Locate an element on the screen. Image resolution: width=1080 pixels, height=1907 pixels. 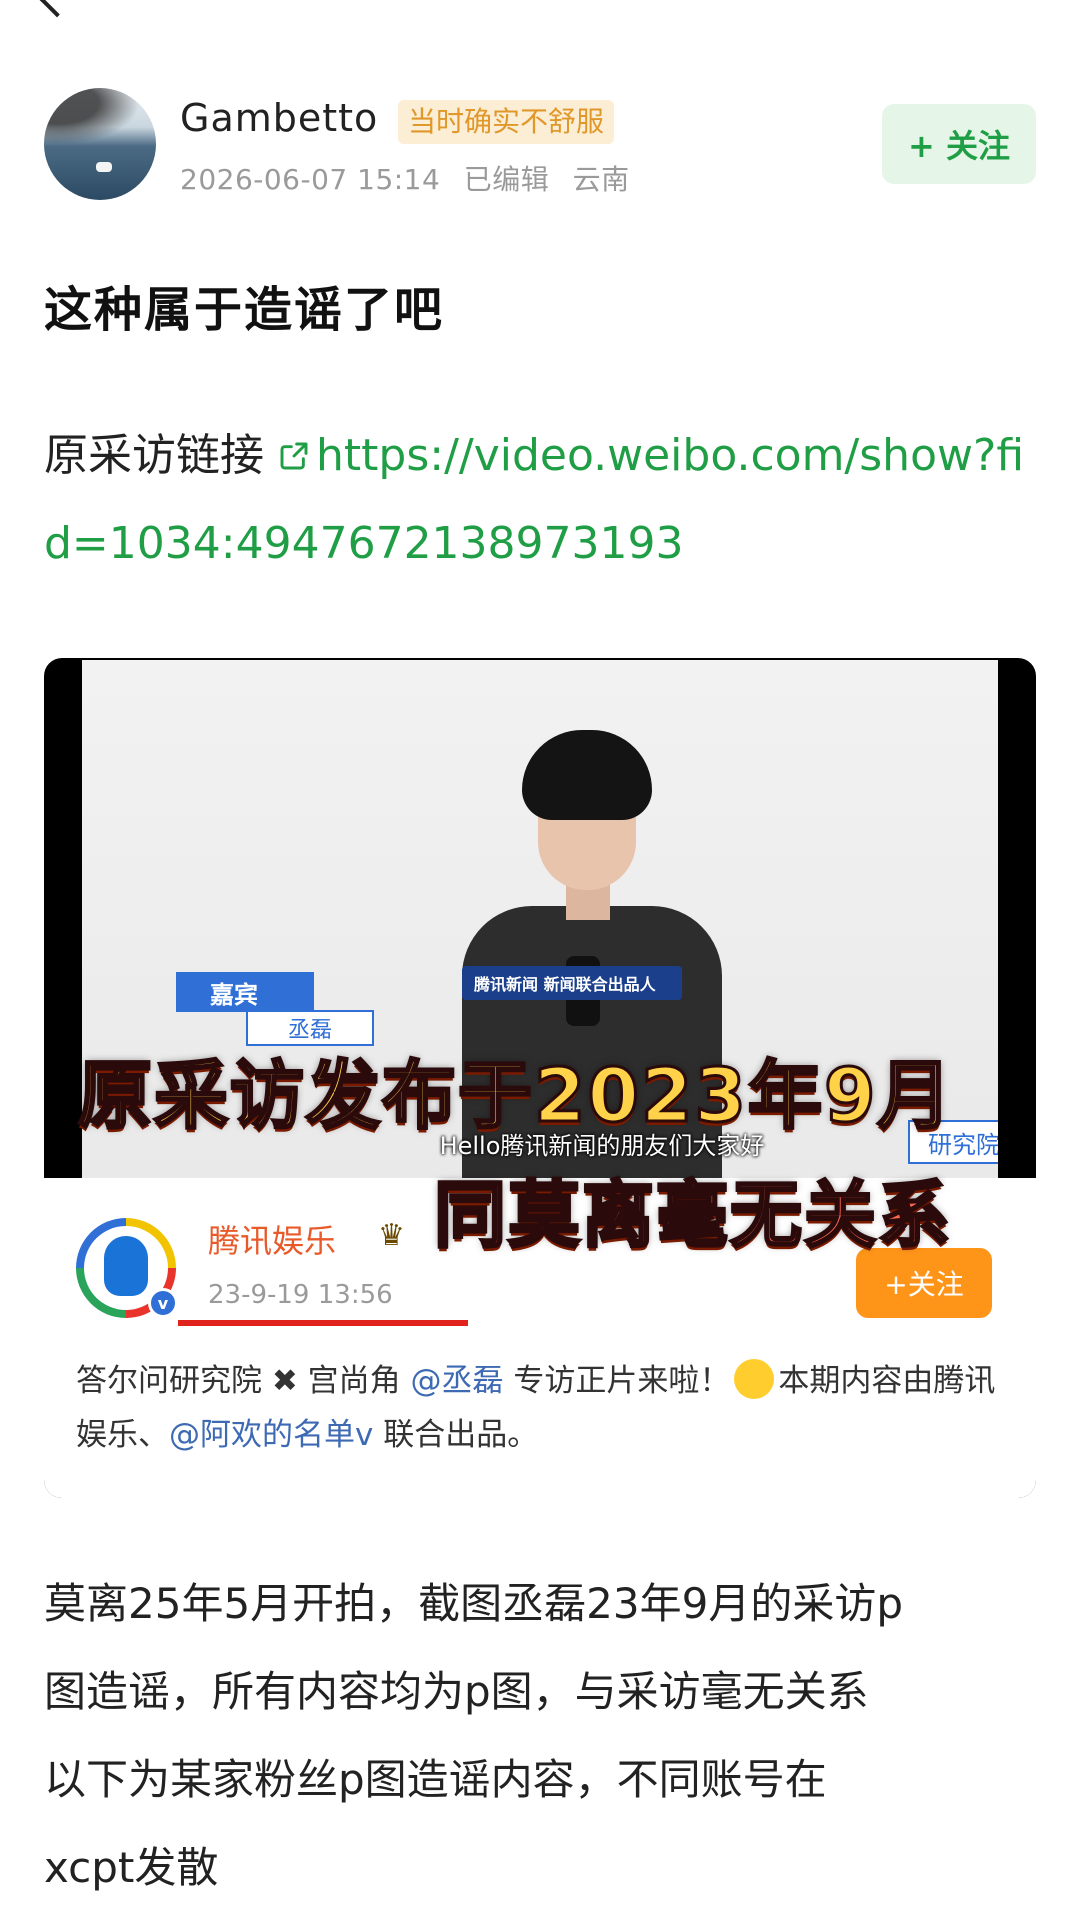
penguin-icon is located at coordinates (126, 1266).